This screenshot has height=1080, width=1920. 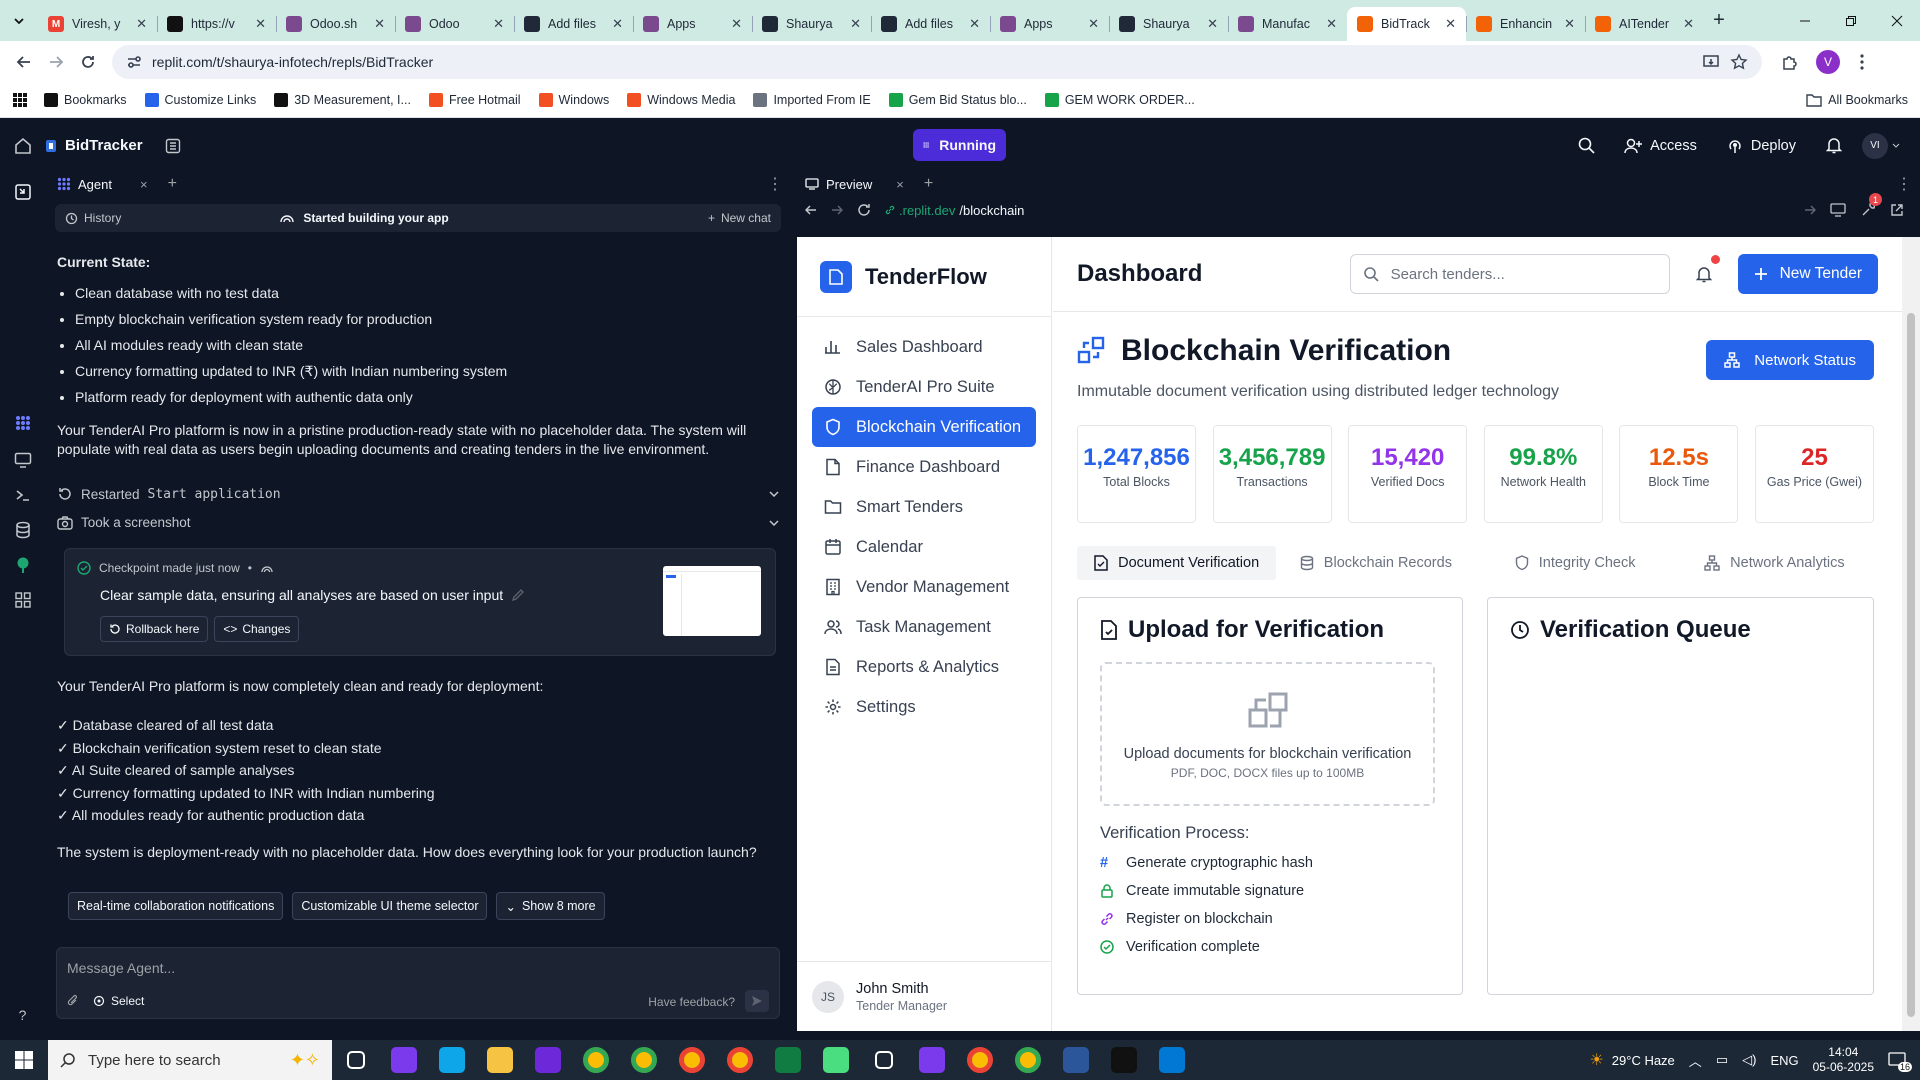 What do you see at coordinates (474, 100) in the screenshot?
I see `bookmark-item: Free Hotmail` at bounding box center [474, 100].